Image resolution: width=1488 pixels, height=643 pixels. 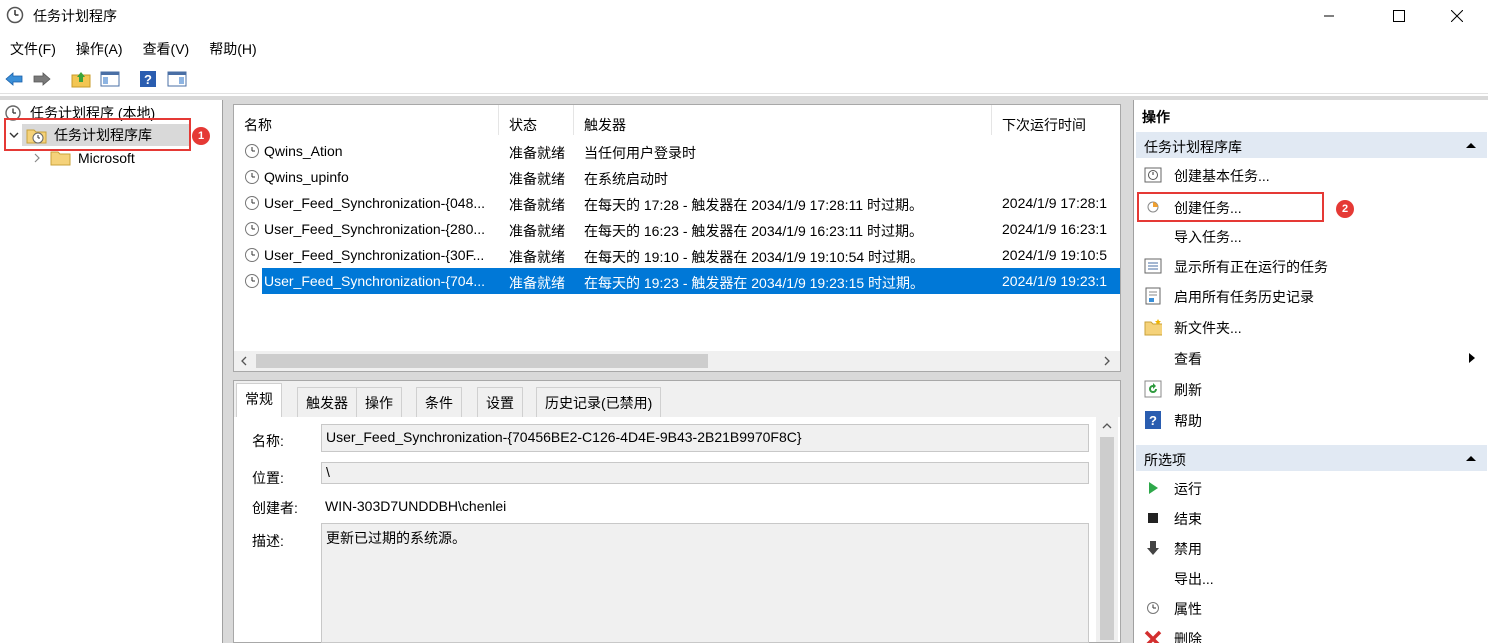 What do you see at coordinates (1309, 633) in the screenshot?
I see `action-delete: 删除` at bounding box center [1309, 633].